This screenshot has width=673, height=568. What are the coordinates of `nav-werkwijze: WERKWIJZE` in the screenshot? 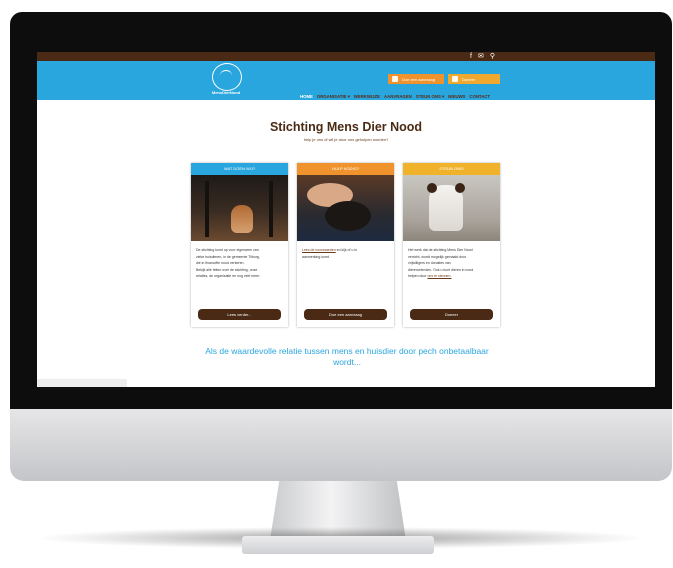 It's located at (367, 97).